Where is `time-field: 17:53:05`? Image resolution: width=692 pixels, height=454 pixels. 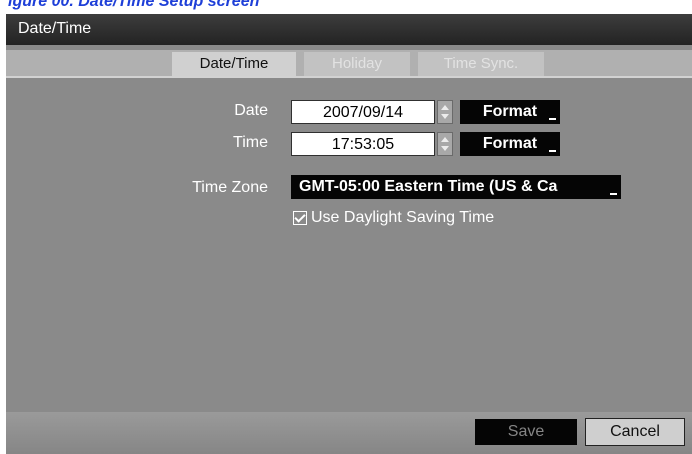
time-field: 17:53:05 is located at coordinates (363, 144).